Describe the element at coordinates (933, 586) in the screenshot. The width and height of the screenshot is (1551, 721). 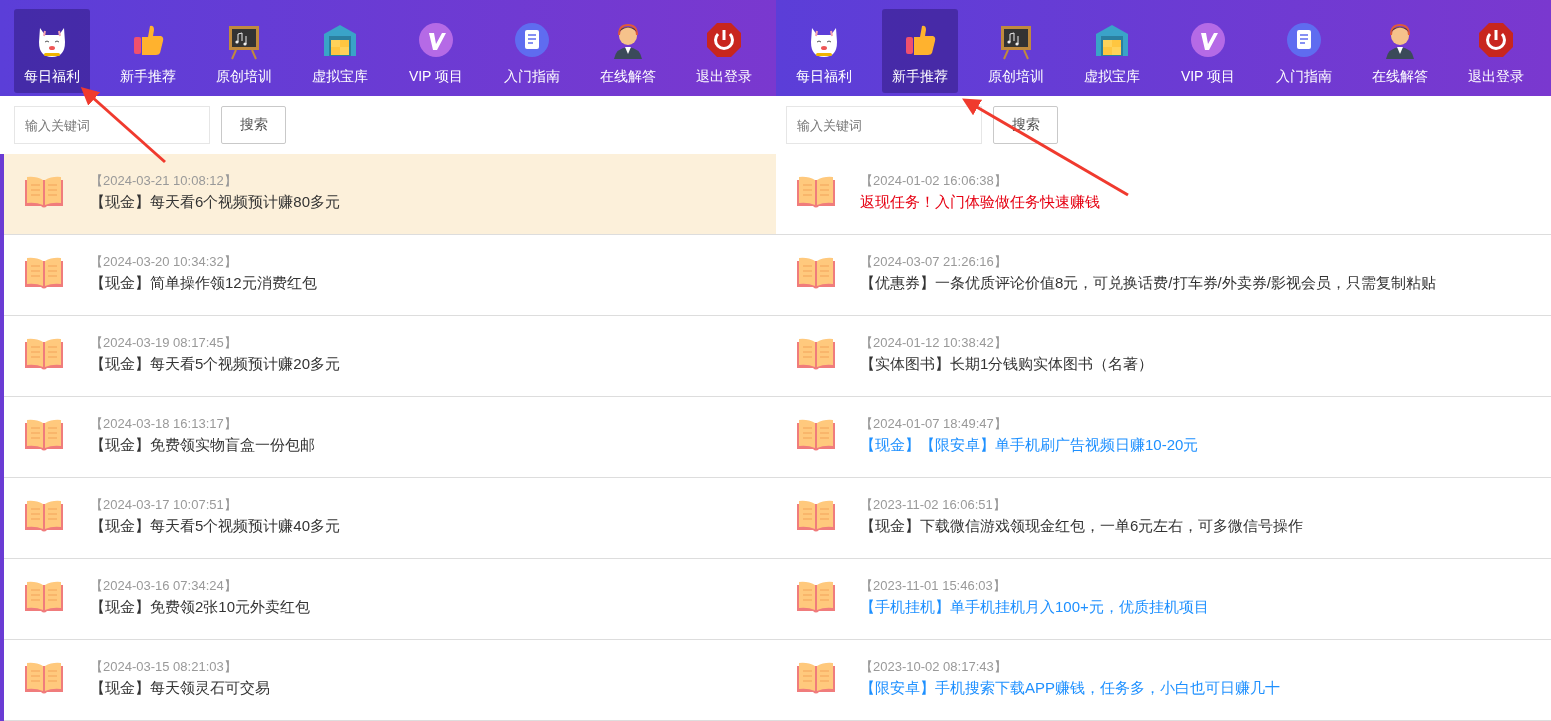
I see `article-date: 【2023-11-01 15:46:03】` at that location.